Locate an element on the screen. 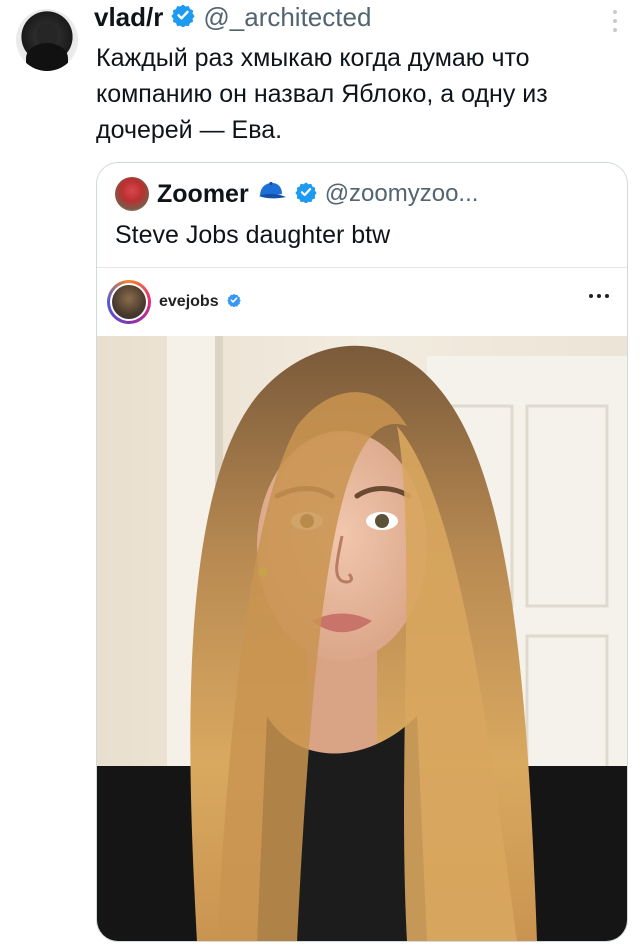  tweet-text-line: Каждый раз хмыкаю когда думаю что is located at coordinates (313, 58).